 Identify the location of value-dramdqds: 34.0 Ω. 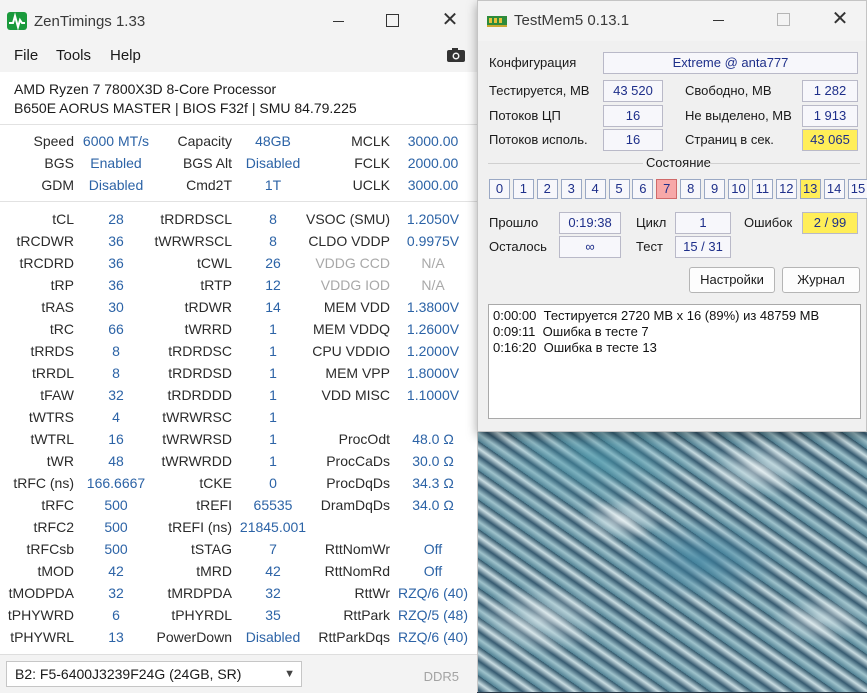
(433, 505).